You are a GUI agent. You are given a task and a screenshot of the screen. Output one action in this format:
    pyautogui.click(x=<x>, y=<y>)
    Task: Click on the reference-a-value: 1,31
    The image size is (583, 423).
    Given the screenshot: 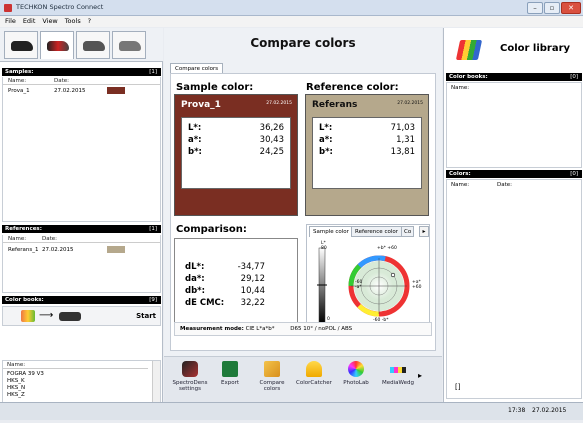 What is the action you would take?
    pyautogui.click(x=405, y=140)
    